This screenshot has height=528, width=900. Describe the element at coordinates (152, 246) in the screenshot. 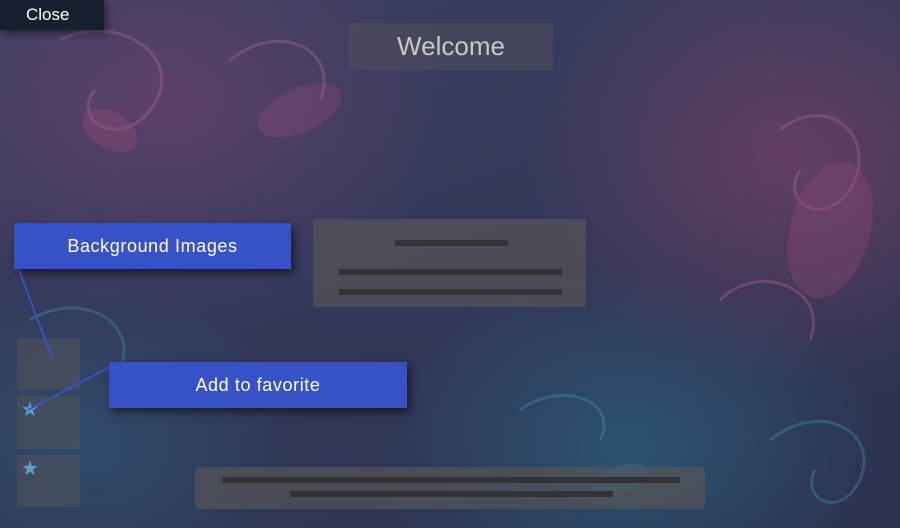

I see `background-images-callout: Background Images` at that location.